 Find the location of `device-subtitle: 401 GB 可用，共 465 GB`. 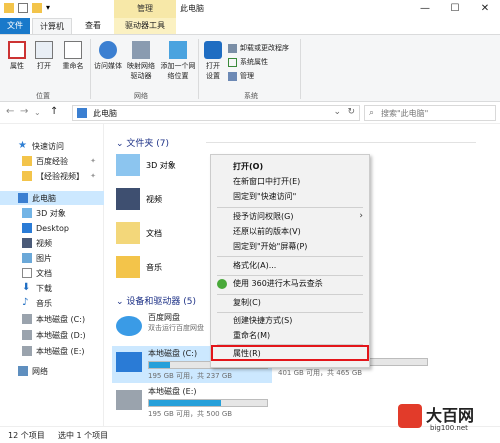

device-subtitle: 401 GB 可用，共 465 GB is located at coordinates (320, 373).